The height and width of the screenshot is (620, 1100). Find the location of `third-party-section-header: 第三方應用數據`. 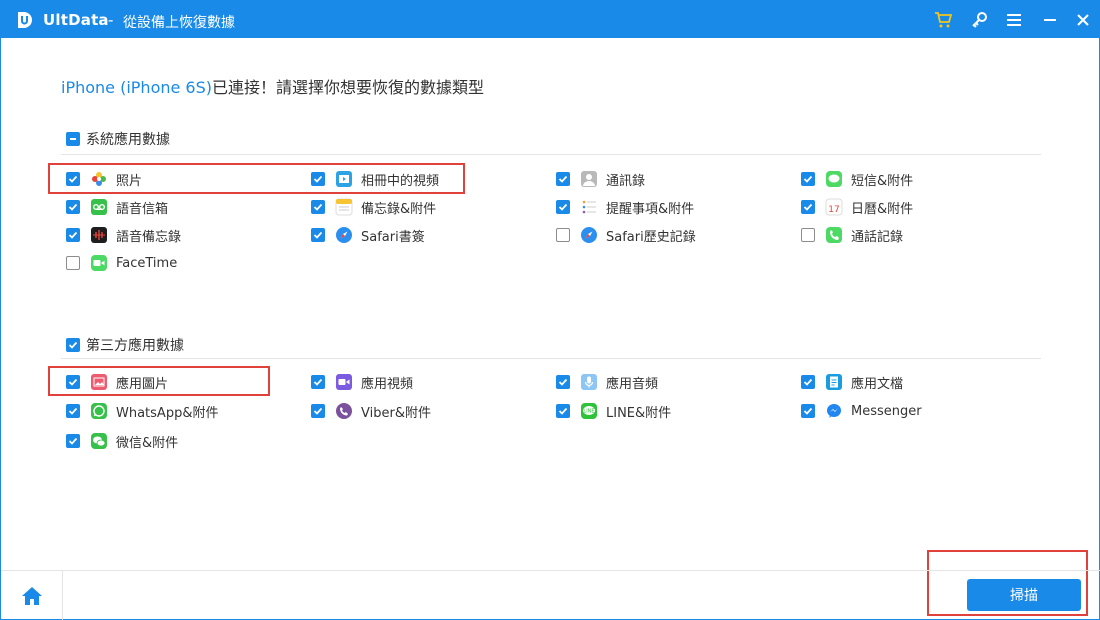

third-party-section-header: 第三方應用數據 is located at coordinates (125, 345).